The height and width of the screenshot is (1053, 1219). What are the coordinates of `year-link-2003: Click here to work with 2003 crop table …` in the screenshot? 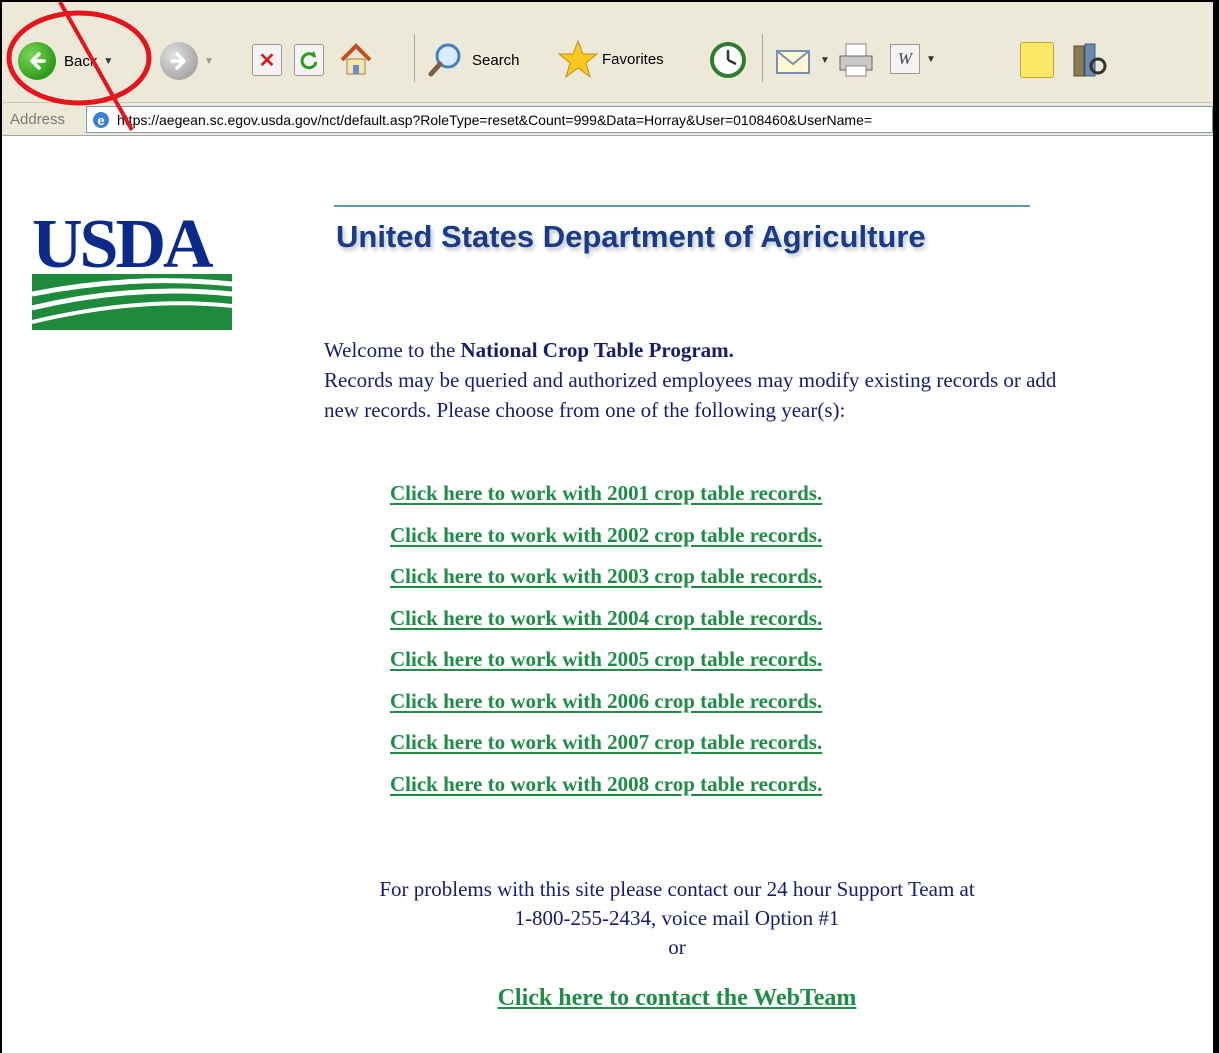 It's located at (740, 585).